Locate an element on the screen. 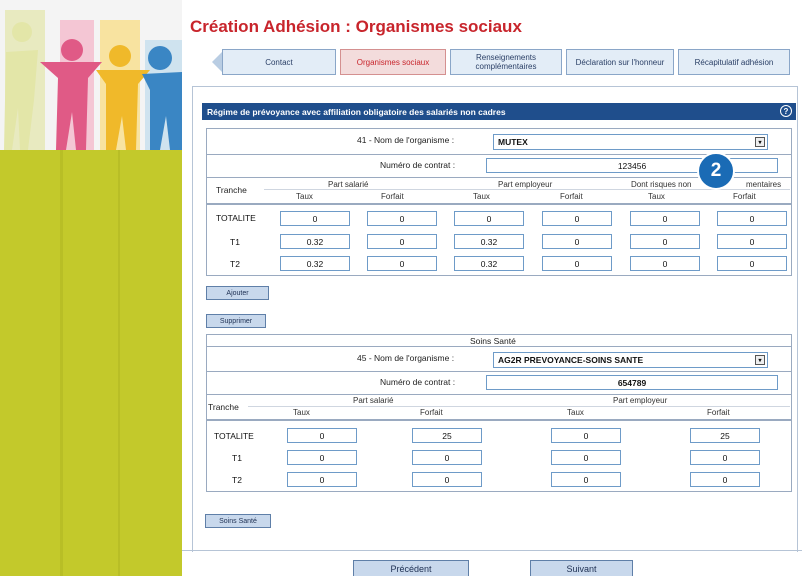  t1-salarie-taux: 0.32 is located at coordinates (315, 241).